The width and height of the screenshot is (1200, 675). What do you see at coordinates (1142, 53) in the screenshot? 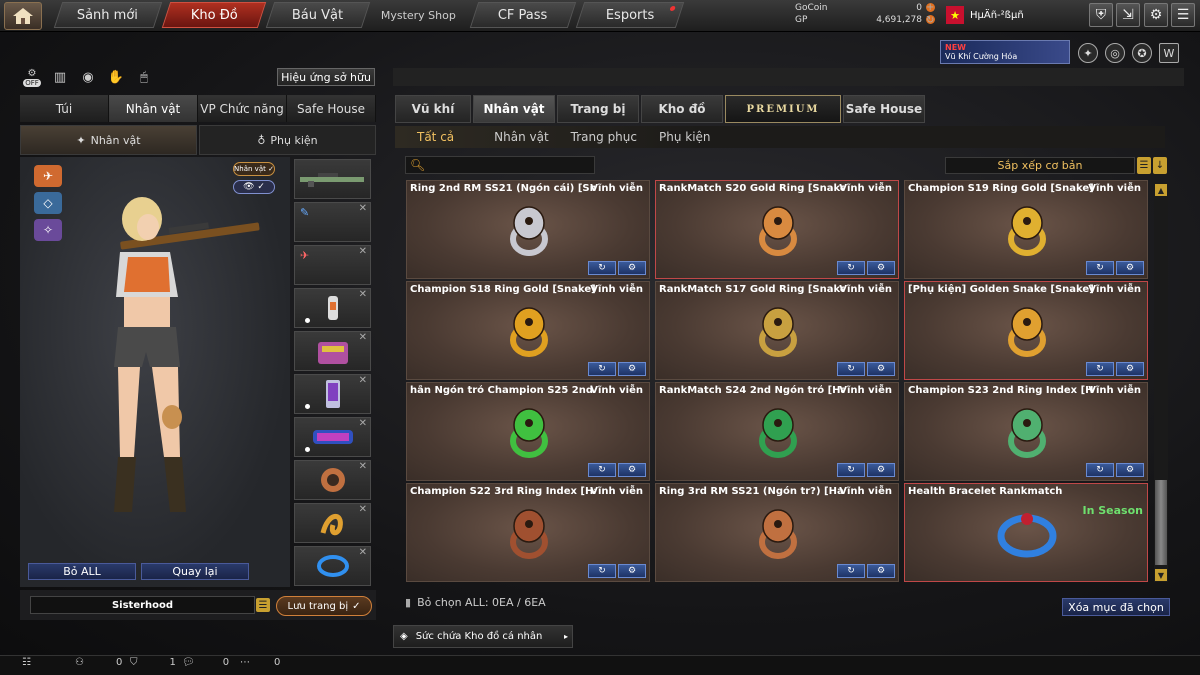
I see `medal-icon: ✪` at bounding box center [1142, 53].